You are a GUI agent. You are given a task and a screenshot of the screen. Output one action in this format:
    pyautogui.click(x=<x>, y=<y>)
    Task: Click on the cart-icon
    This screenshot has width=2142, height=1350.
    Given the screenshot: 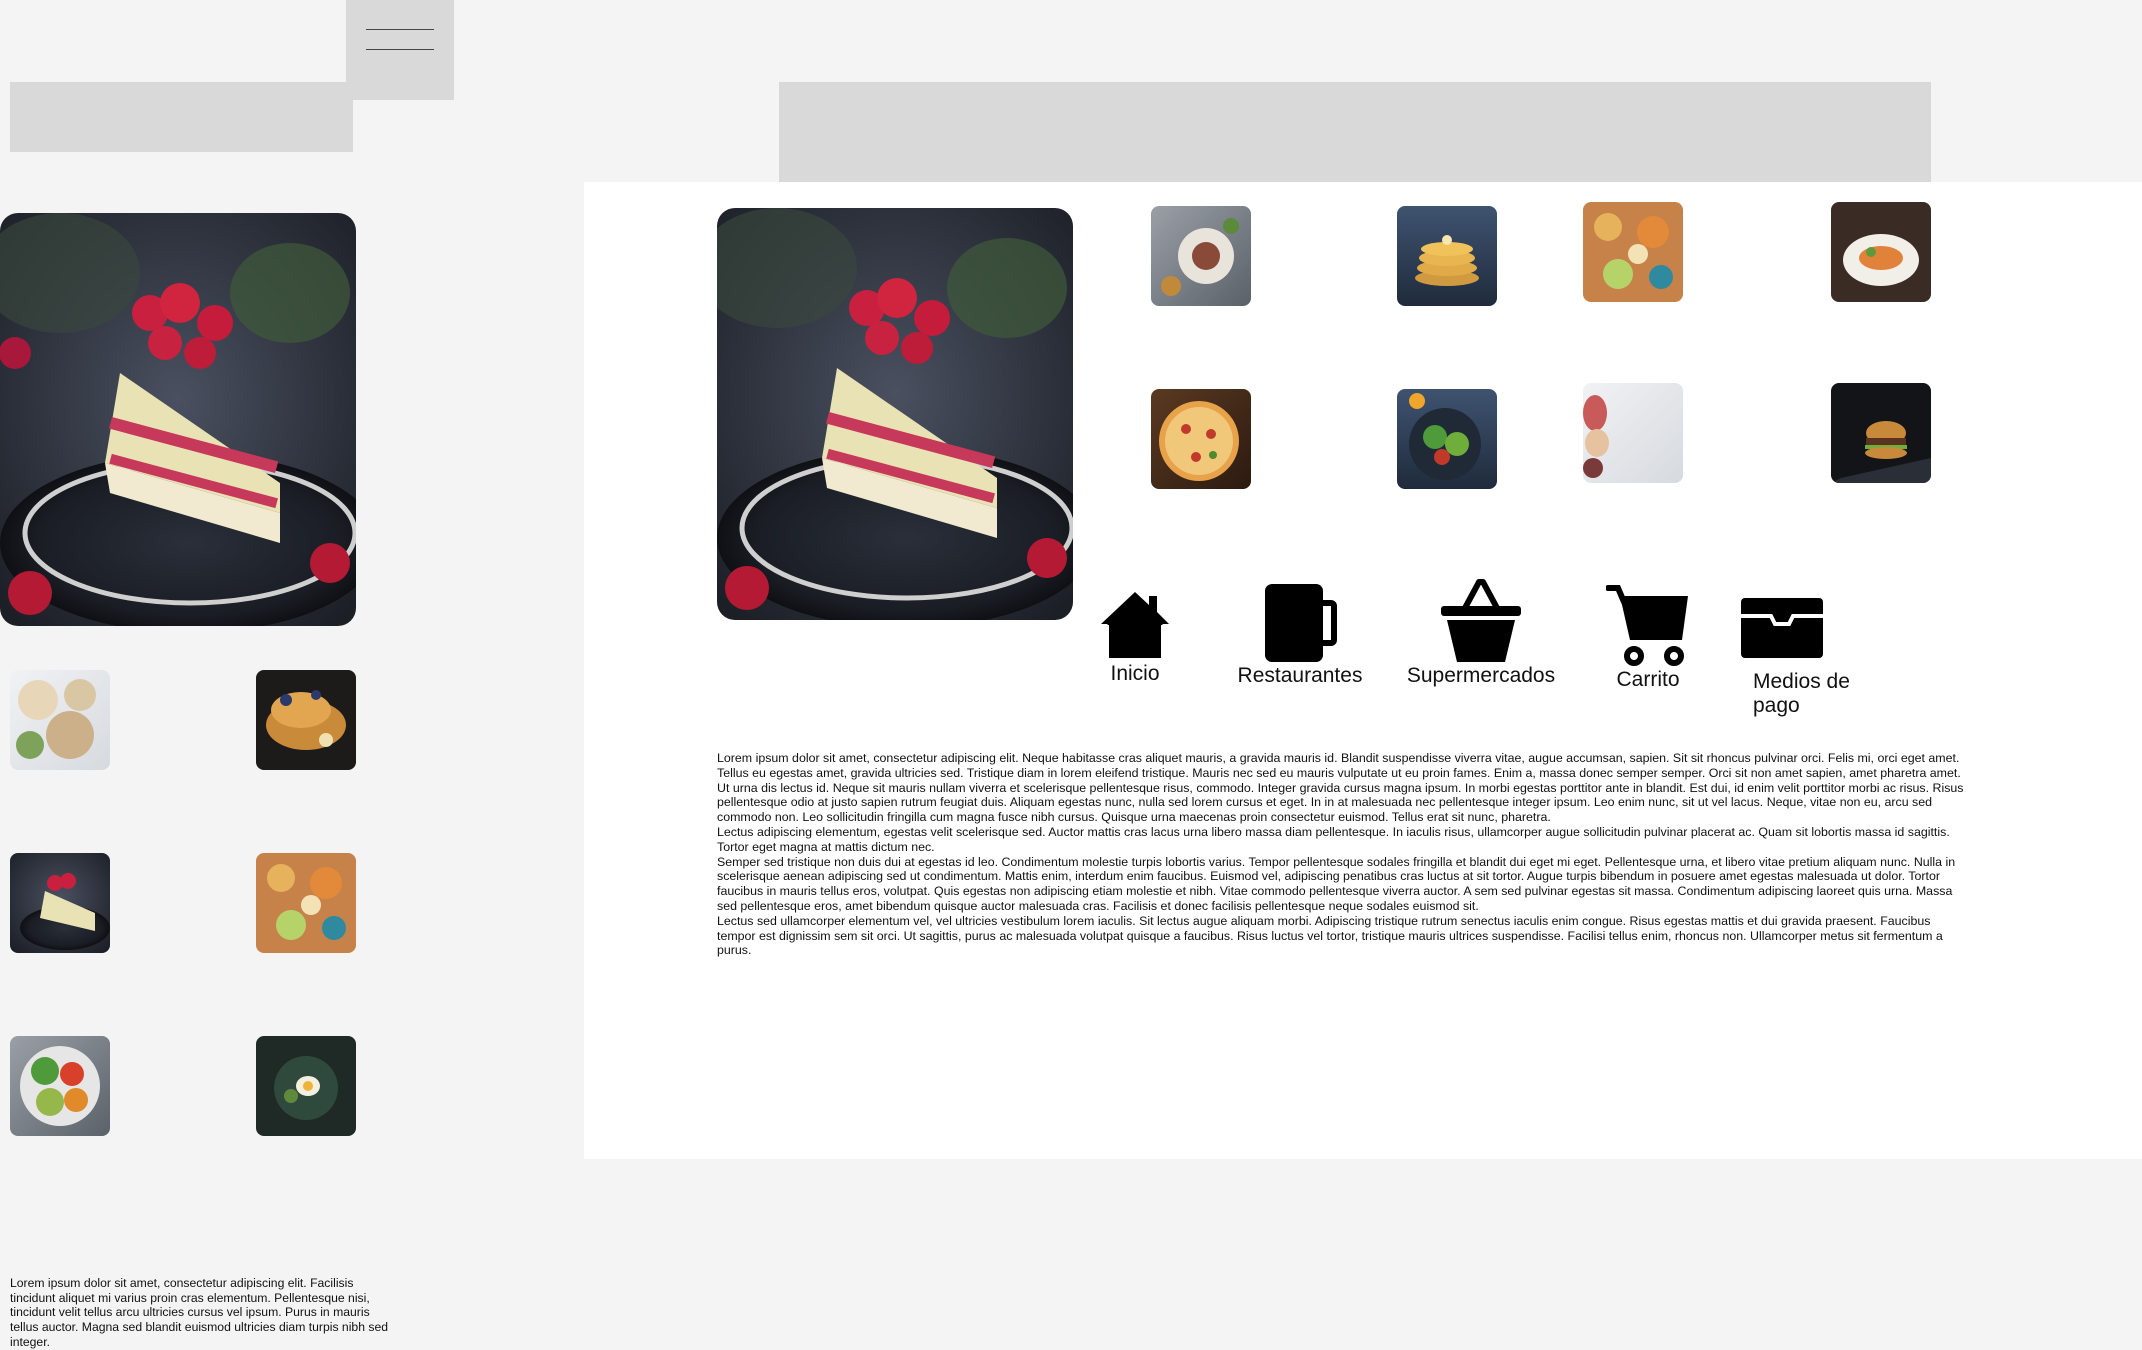 What is the action you would take?
    pyautogui.click(x=1647, y=625)
    